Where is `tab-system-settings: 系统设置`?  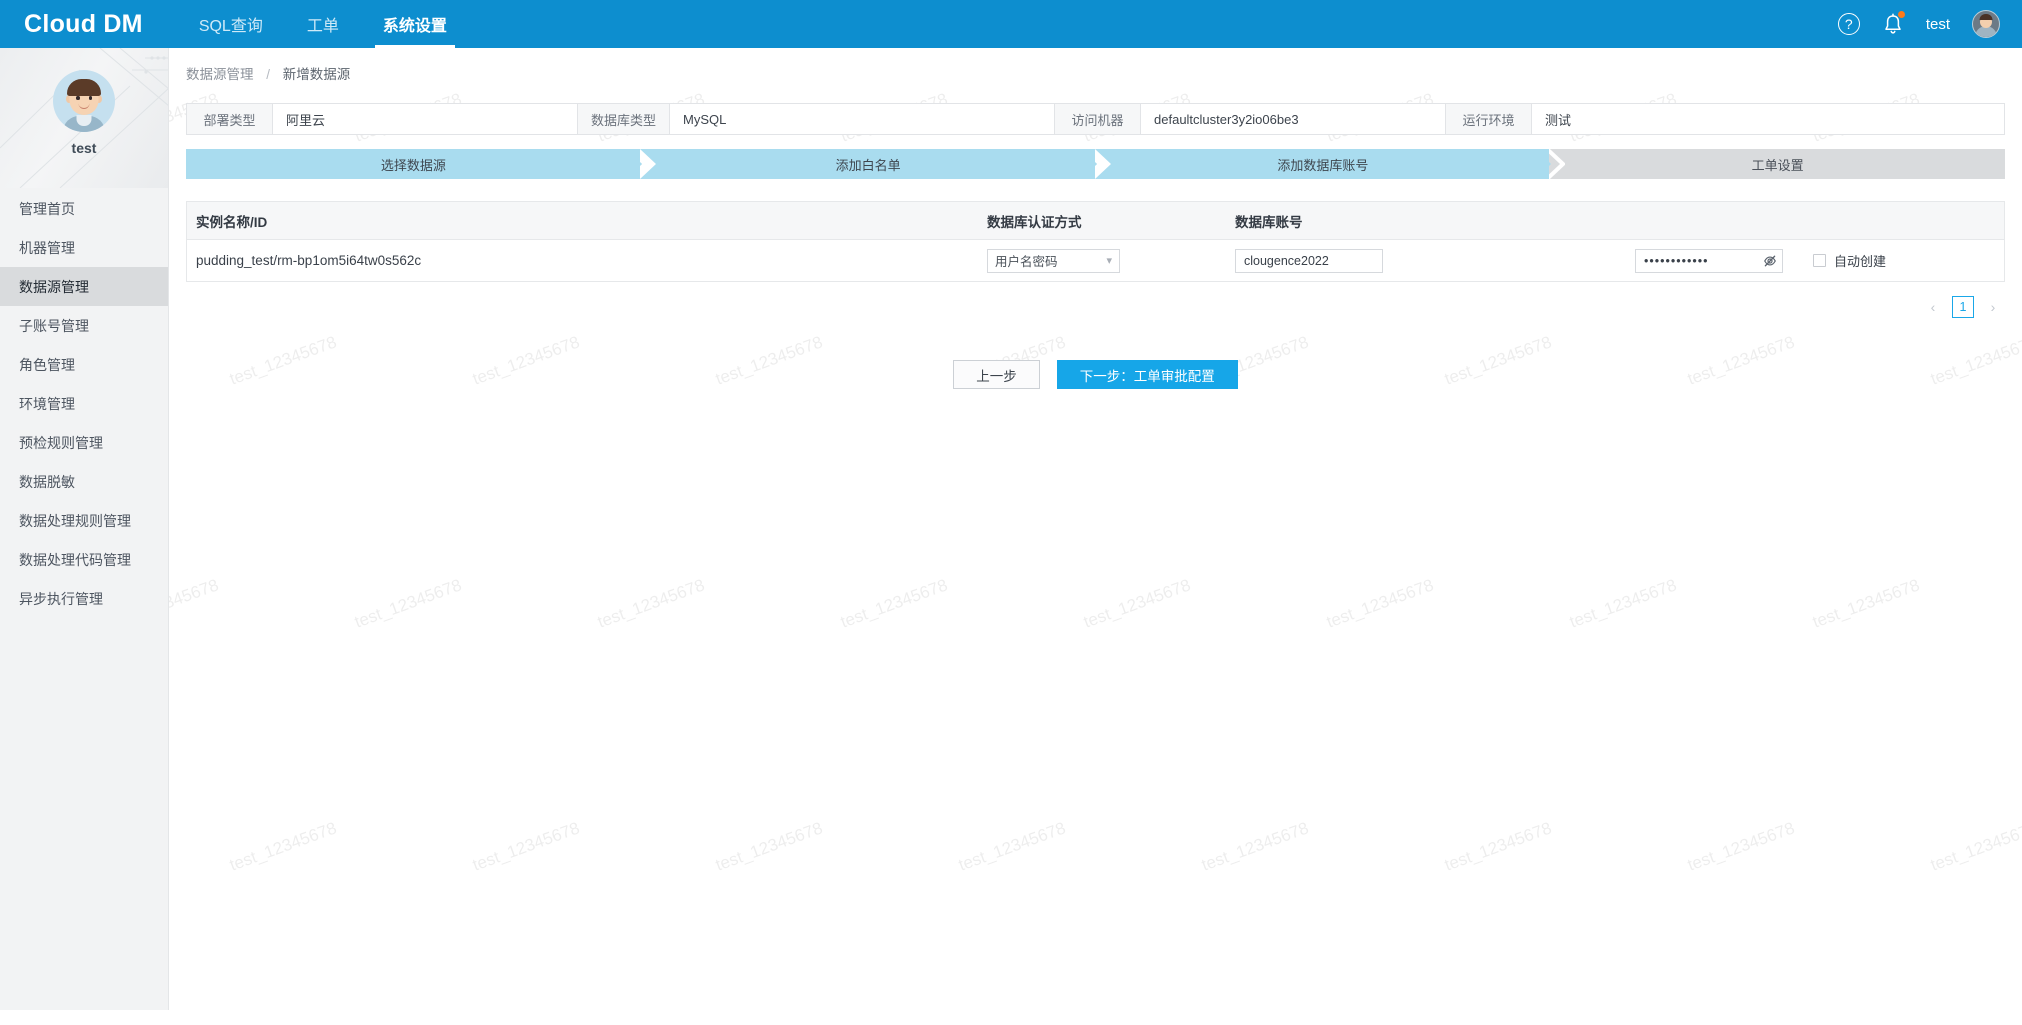 tab-system-settings: 系统设置 is located at coordinates (415, 24).